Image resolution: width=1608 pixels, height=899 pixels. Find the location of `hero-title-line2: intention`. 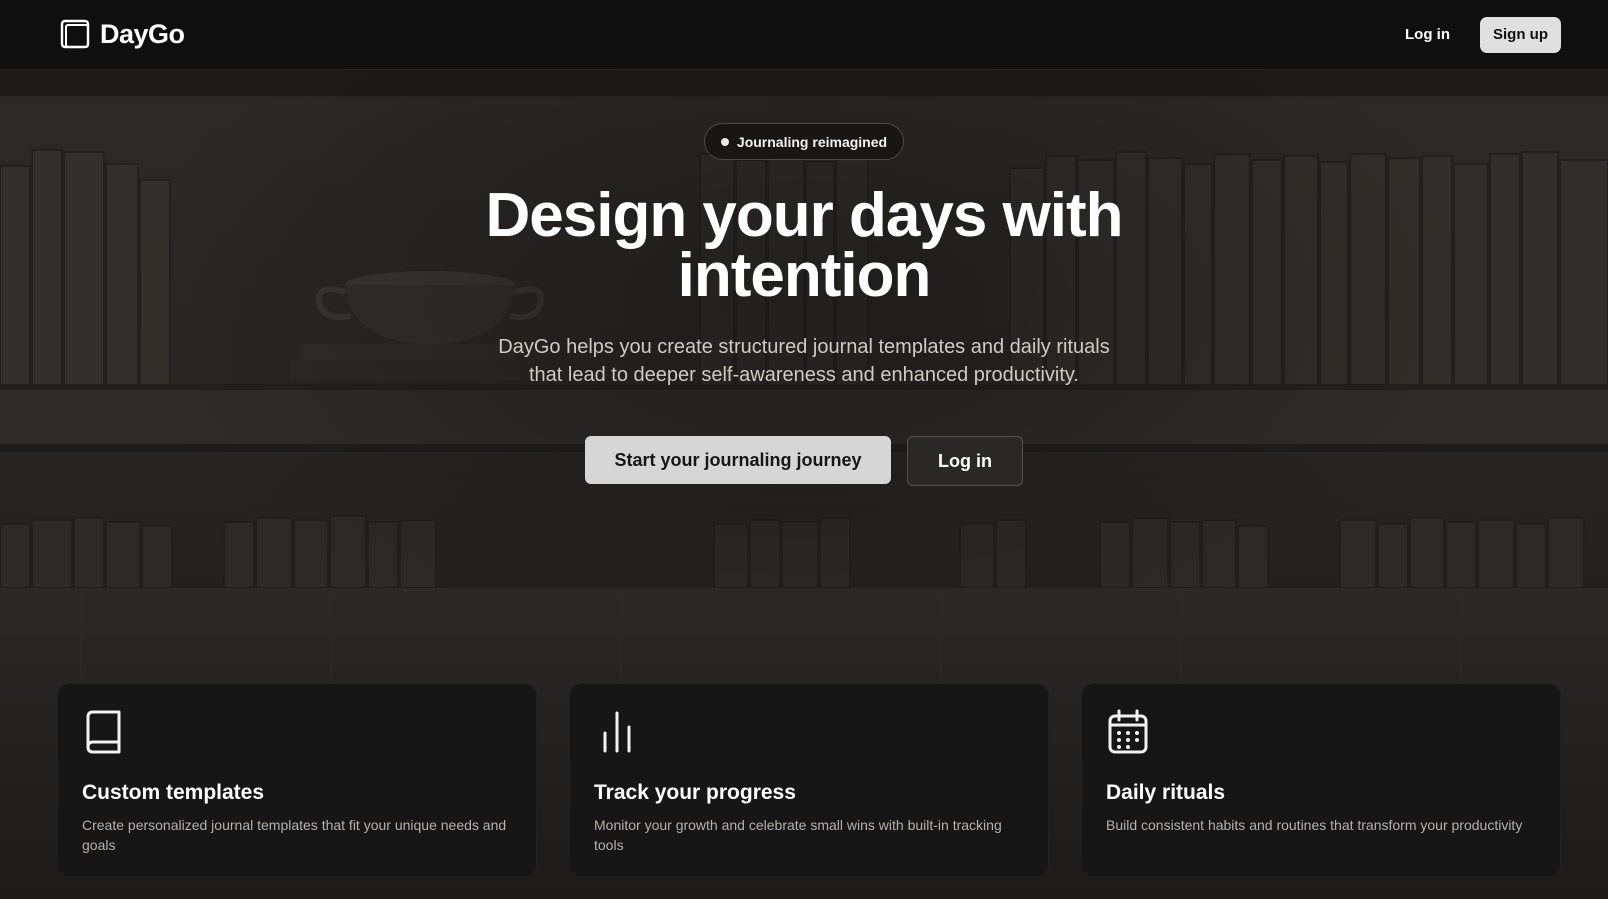

hero-title-line2: intention is located at coordinates (804, 275).